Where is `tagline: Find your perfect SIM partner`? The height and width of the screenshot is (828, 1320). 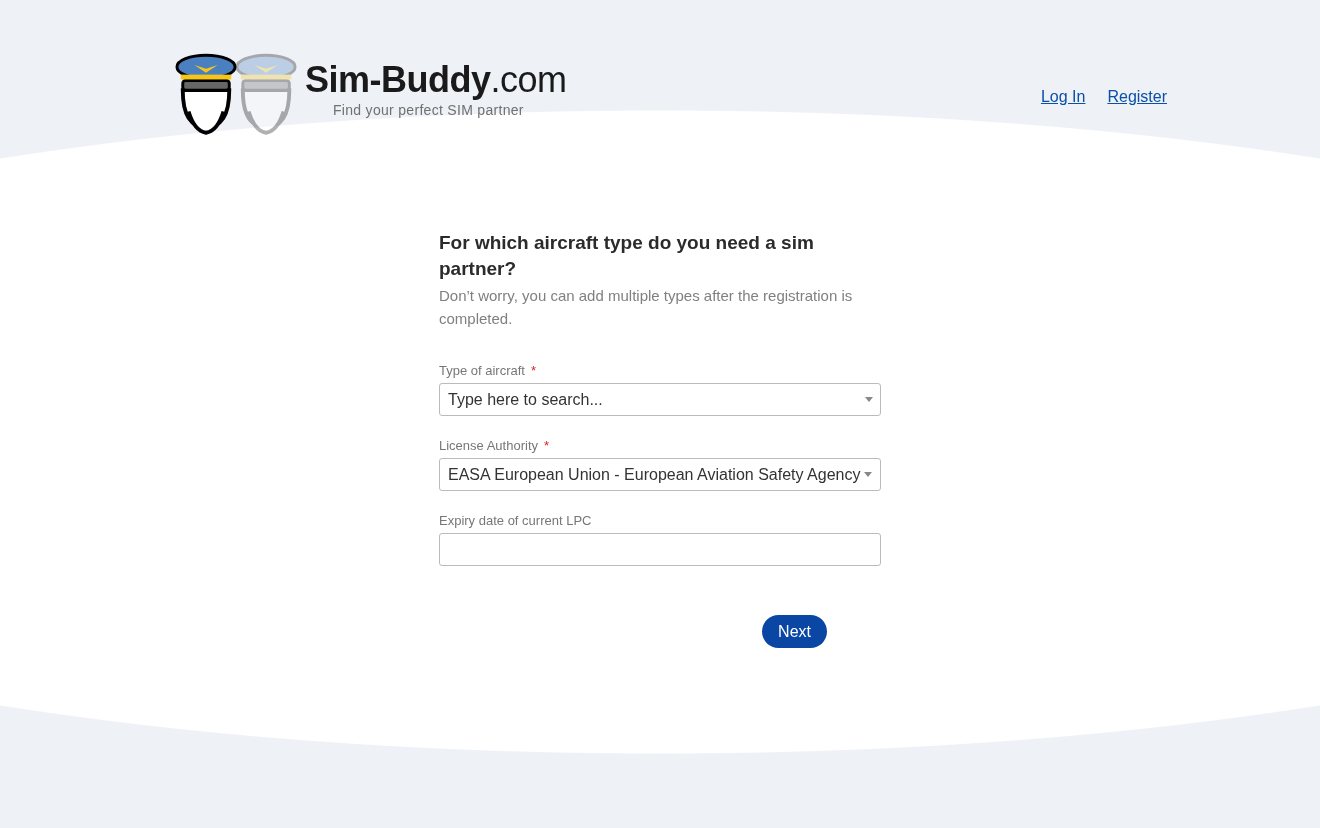
tagline: Find your perfect SIM partner is located at coordinates (429, 110).